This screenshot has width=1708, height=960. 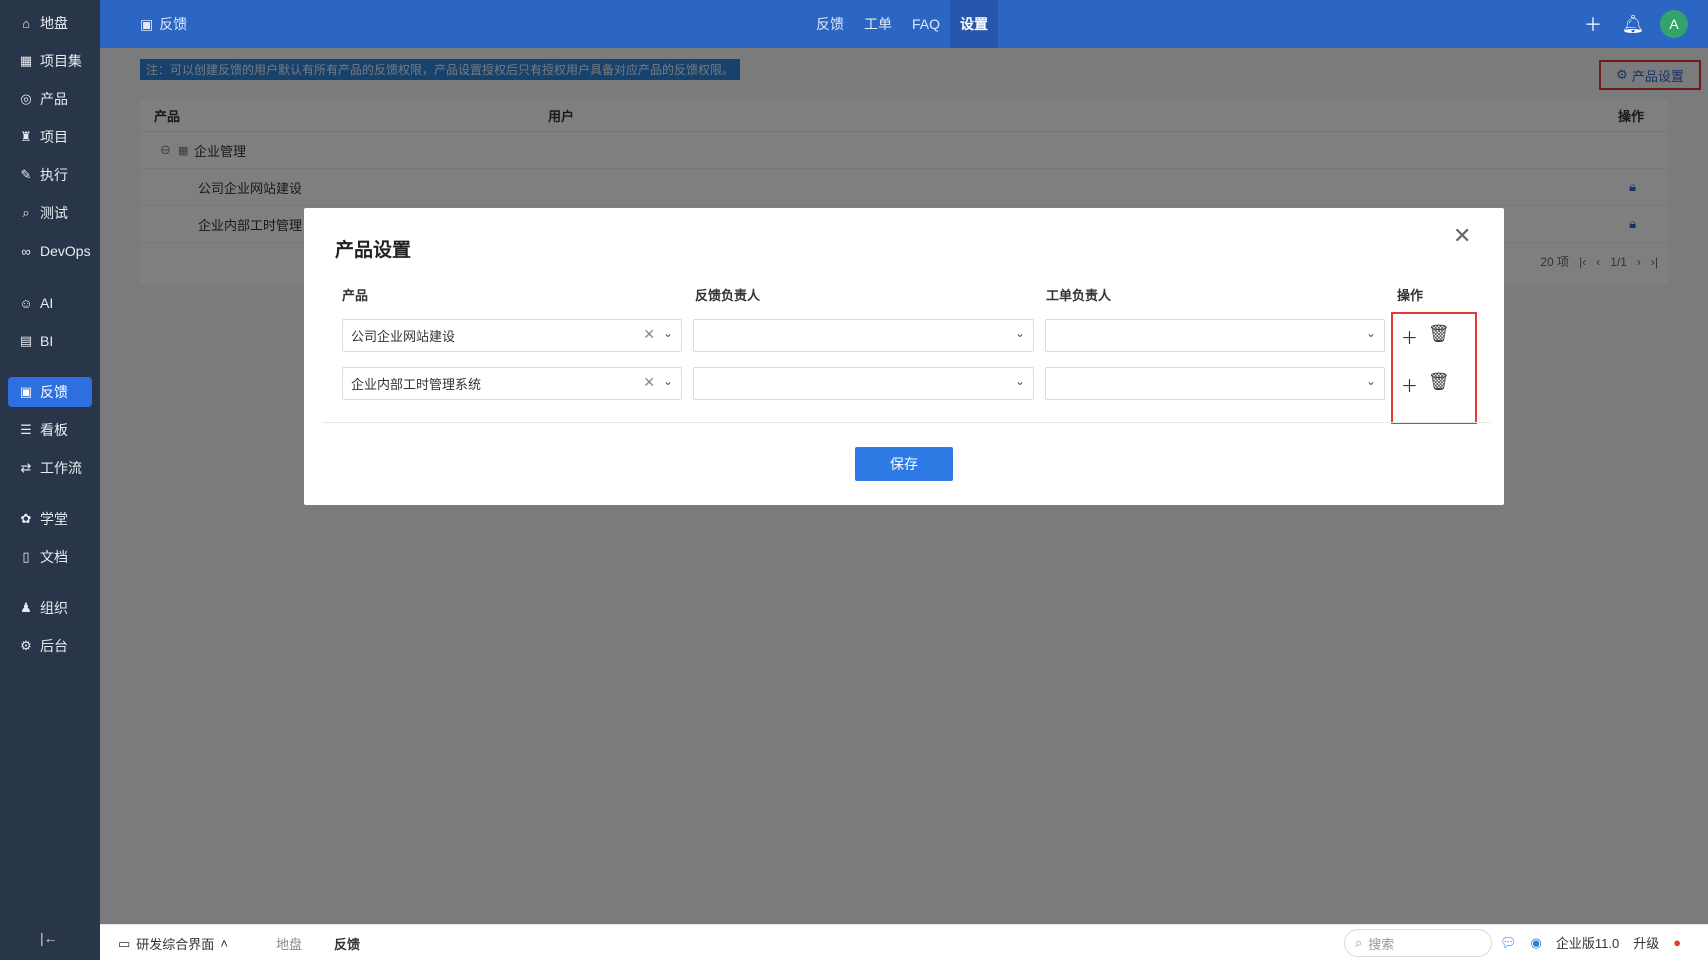 What do you see at coordinates (26, 518) in the screenshot?
I see `school-icon: ✿` at bounding box center [26, 518].